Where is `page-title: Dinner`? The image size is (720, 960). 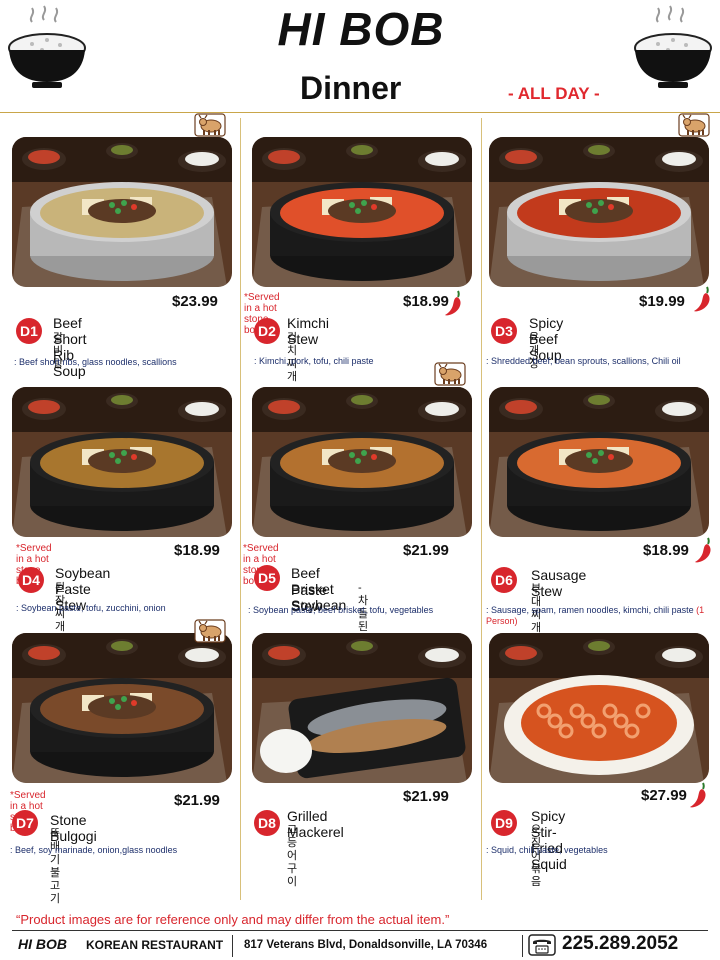 page-title: Dinner is located at coordinates (351, 88).